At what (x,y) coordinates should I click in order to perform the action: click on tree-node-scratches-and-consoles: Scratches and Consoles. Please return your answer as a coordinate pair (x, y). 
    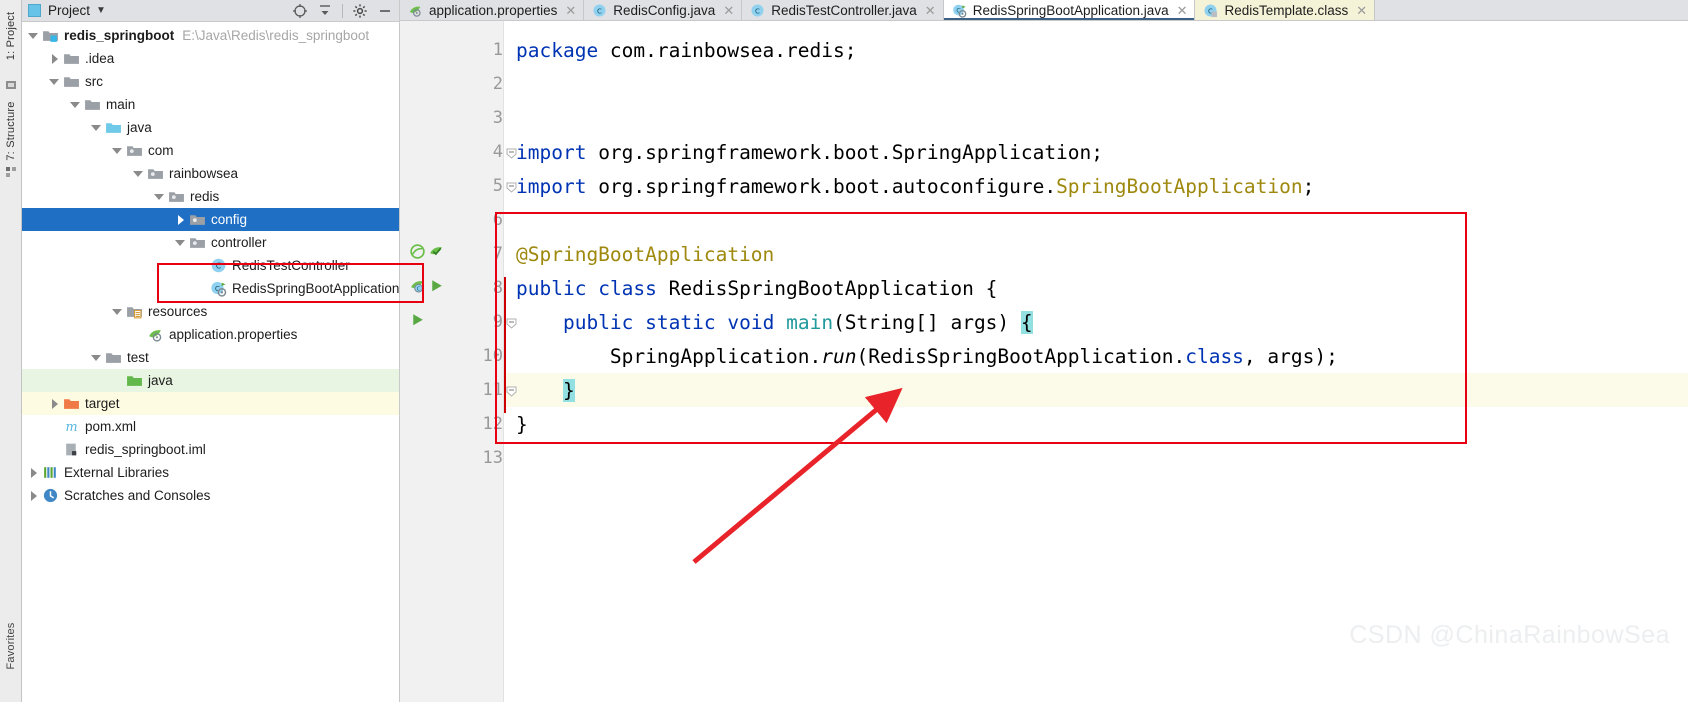
    Looking at the image, I should click on (210, 495).